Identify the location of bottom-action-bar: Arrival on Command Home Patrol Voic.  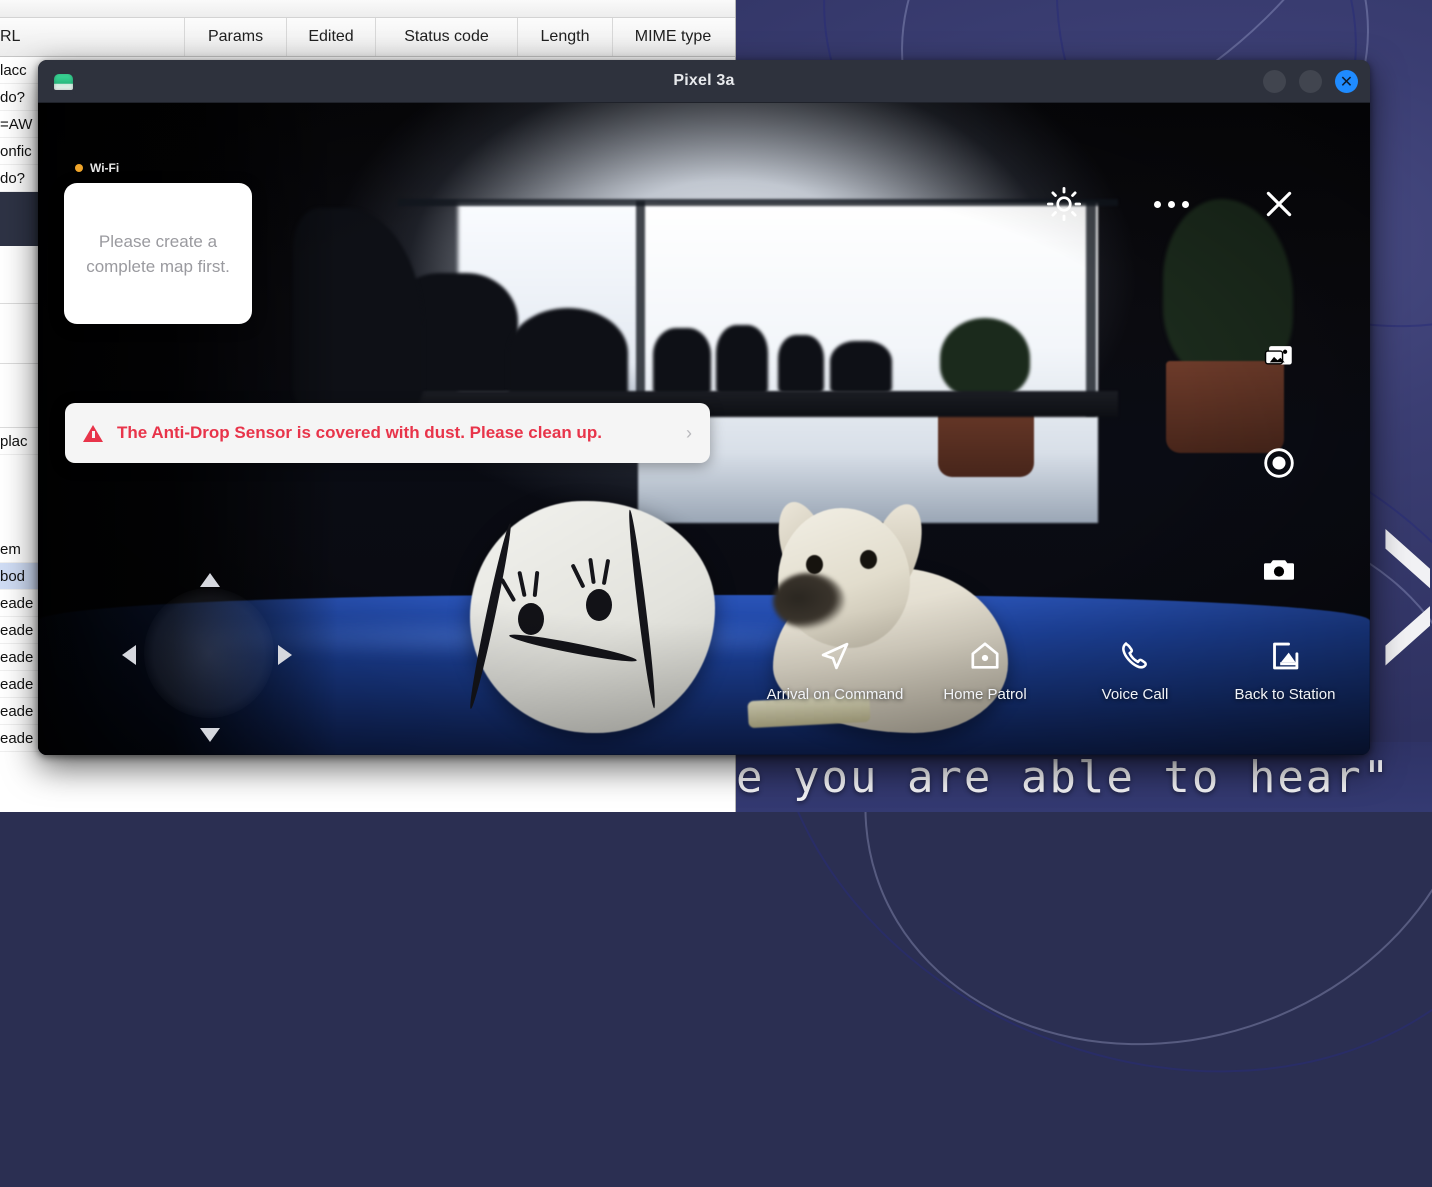
(704, 689).